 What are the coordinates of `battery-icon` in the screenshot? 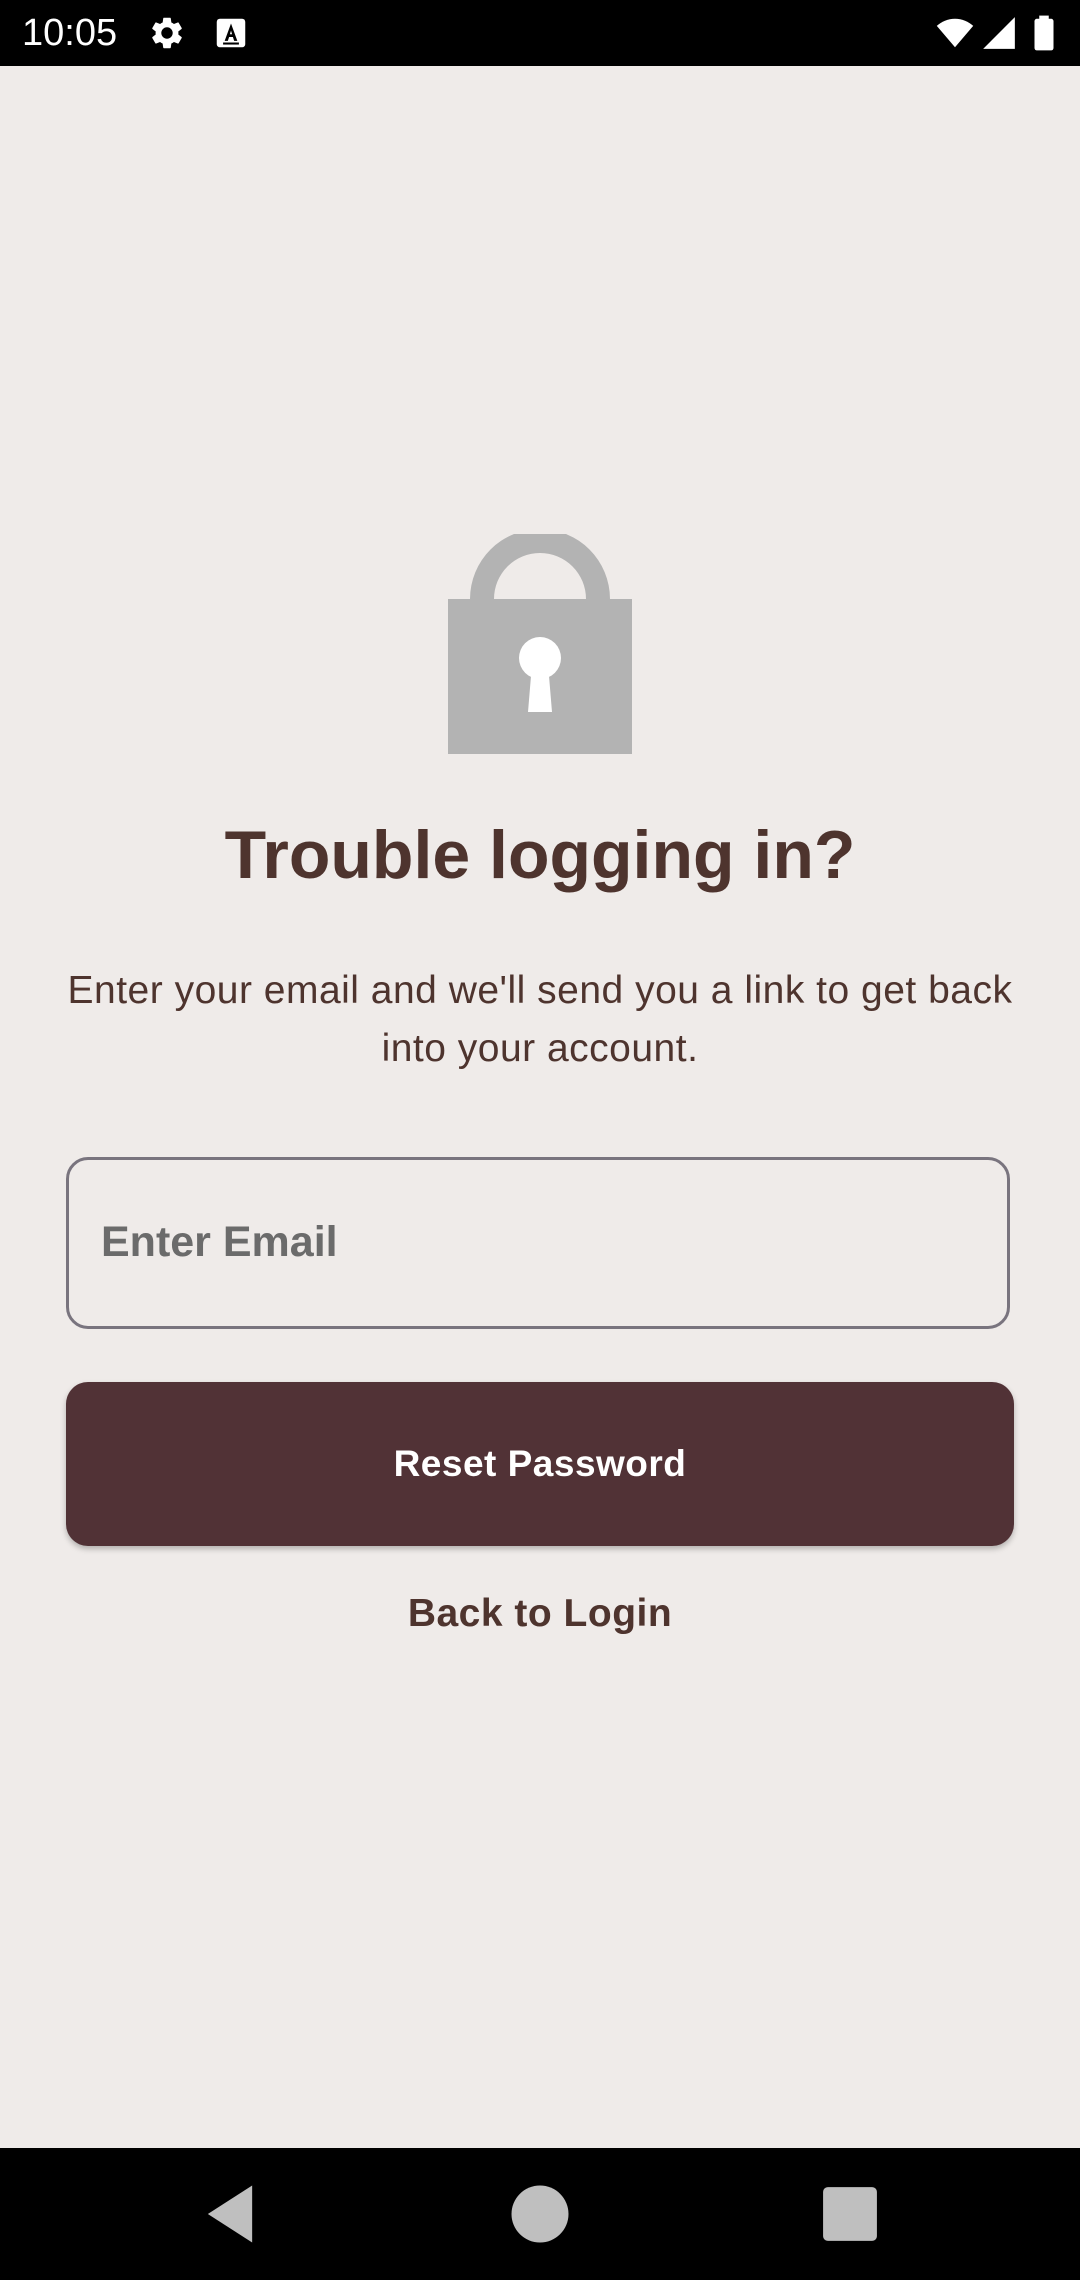 It's located at (1044, 33).